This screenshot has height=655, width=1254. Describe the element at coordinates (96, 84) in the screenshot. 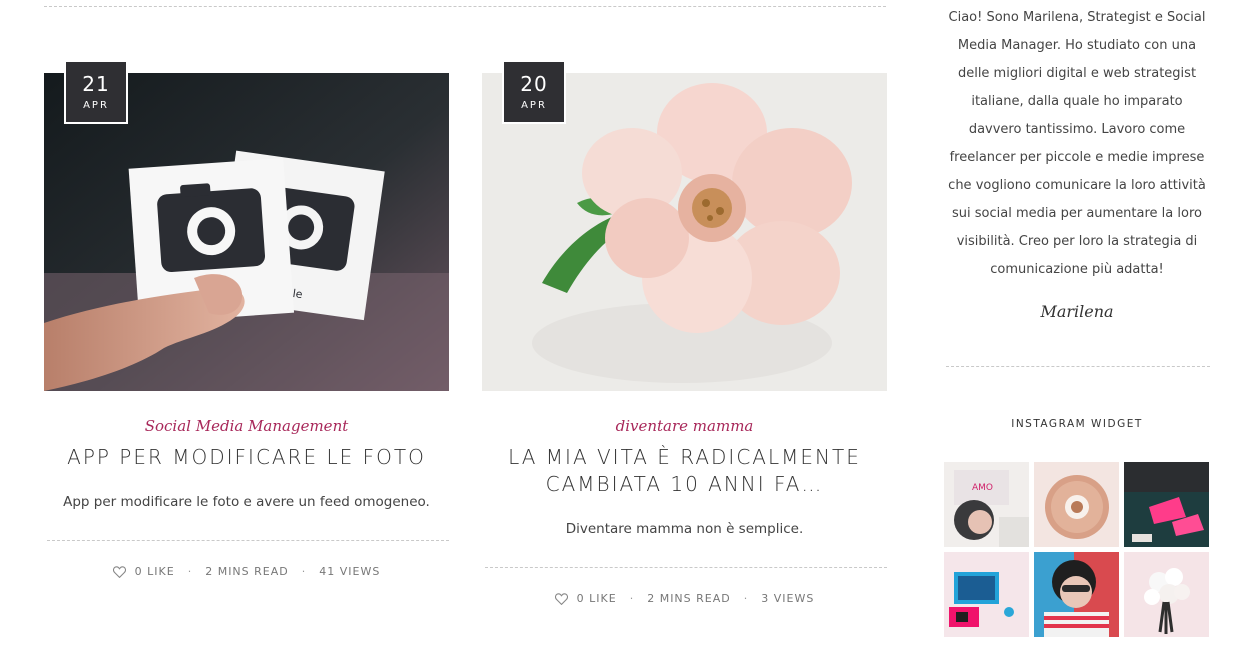

I see `date-day: 21` at that location.